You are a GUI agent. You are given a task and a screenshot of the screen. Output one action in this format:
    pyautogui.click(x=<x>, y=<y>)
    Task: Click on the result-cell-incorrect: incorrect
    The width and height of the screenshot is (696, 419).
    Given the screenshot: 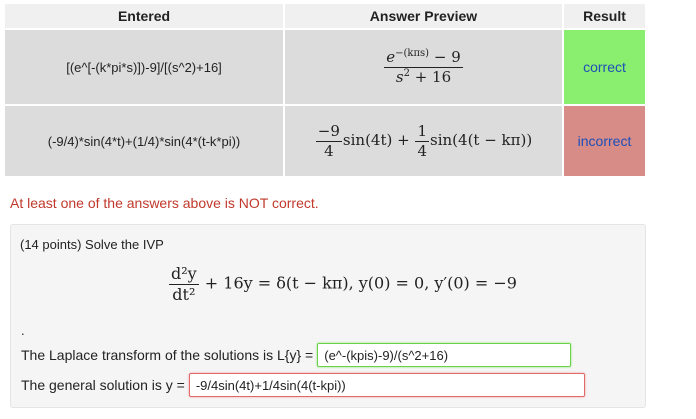 What is the action you would take?
    pyautogui.click(x=604, y=141)
    